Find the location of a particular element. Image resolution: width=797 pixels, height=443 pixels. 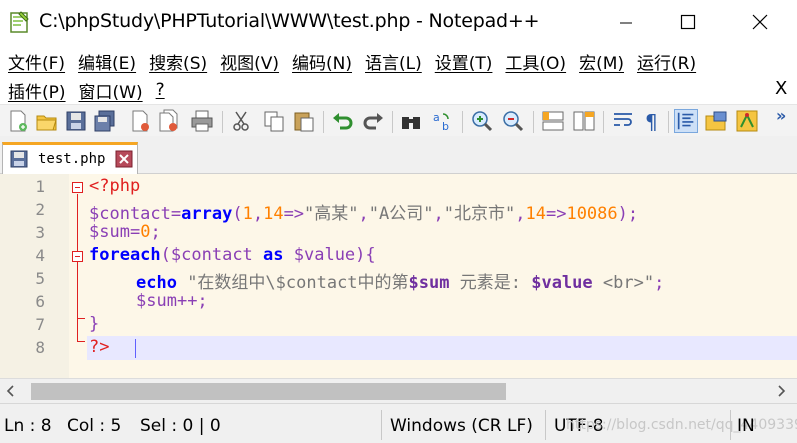

cut-icon is located at coordinates (242, 121).